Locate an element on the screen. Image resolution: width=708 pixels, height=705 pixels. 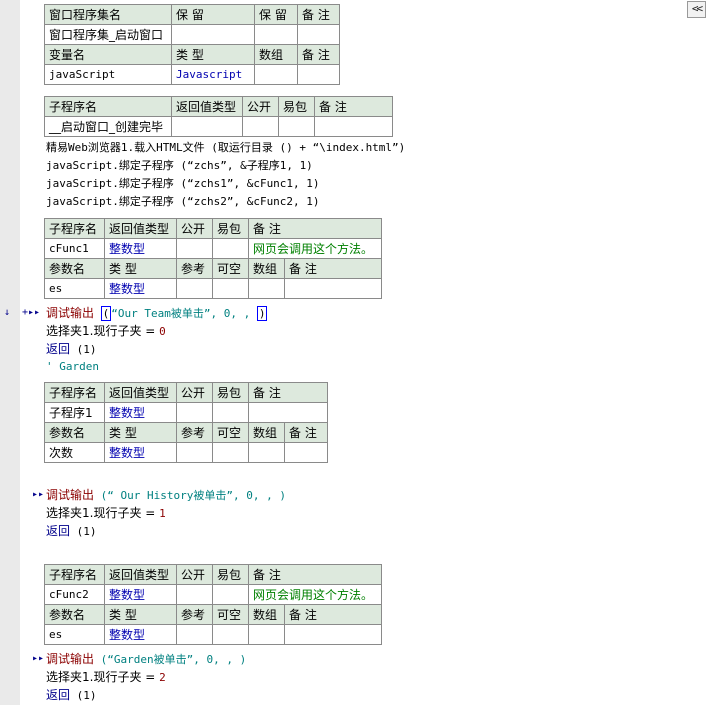
var-name-cell: javaScript is located at coordinates (108, 74).